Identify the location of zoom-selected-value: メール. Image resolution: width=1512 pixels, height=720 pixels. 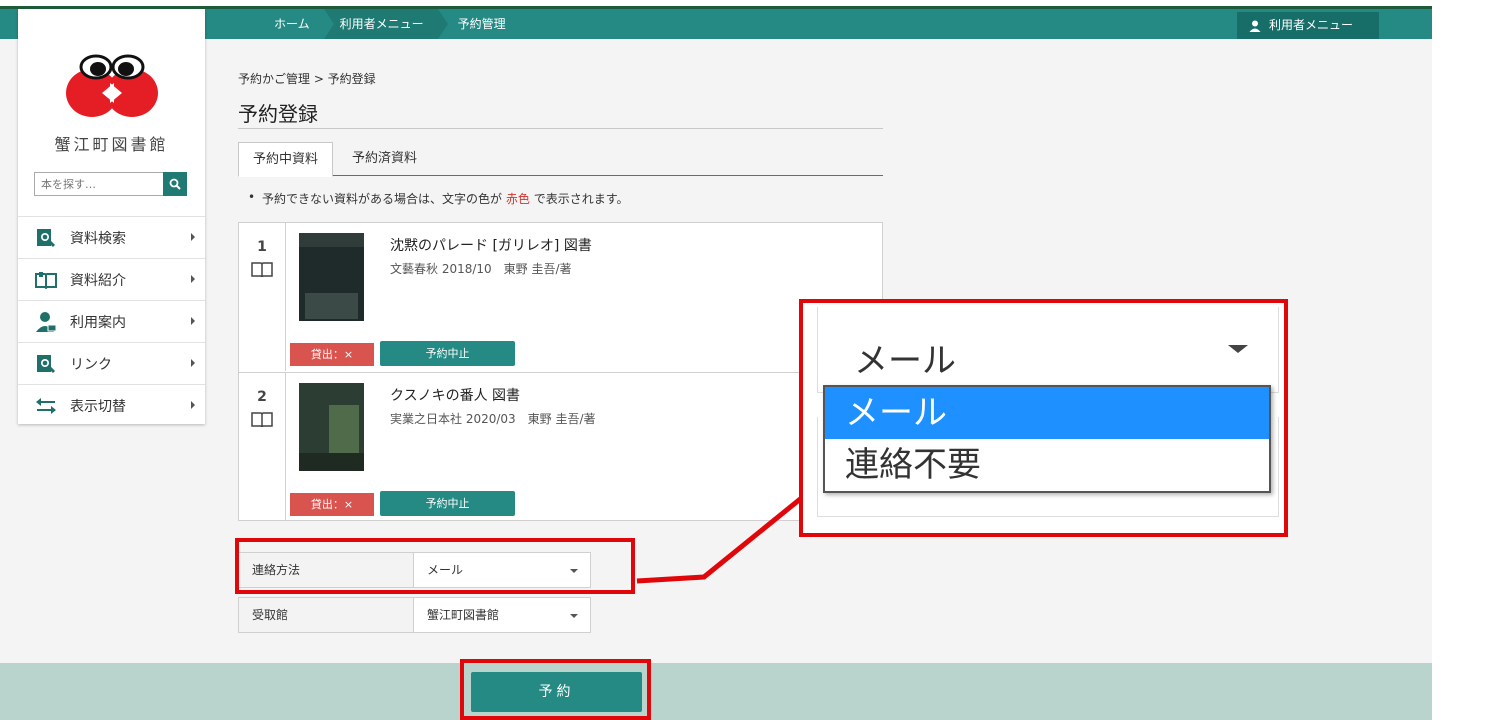
(905, 361).